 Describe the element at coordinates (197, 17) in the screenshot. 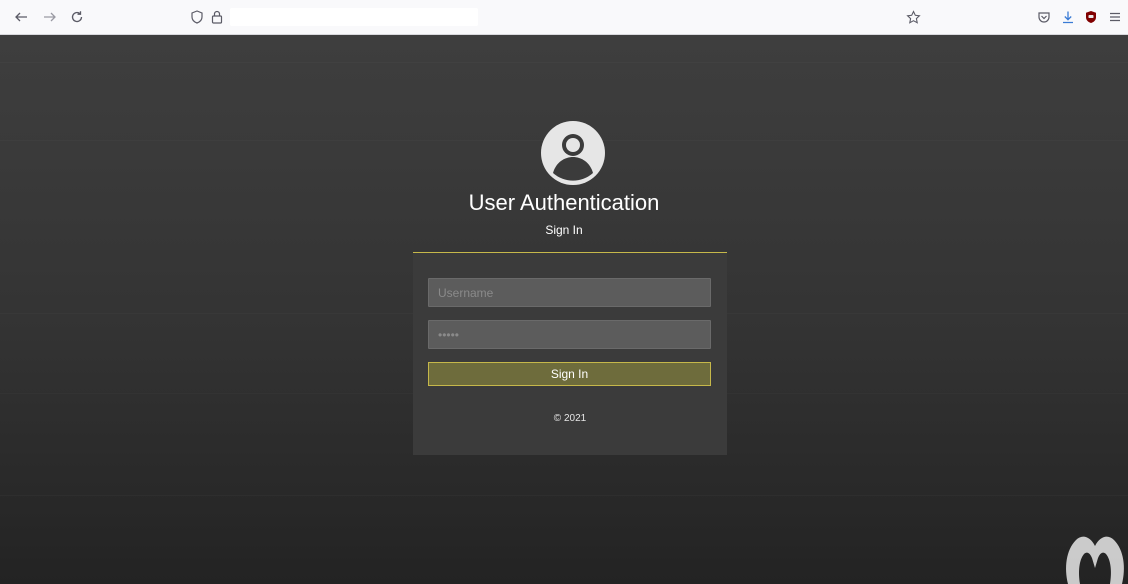

I see `shield-outline-icon` at that location.